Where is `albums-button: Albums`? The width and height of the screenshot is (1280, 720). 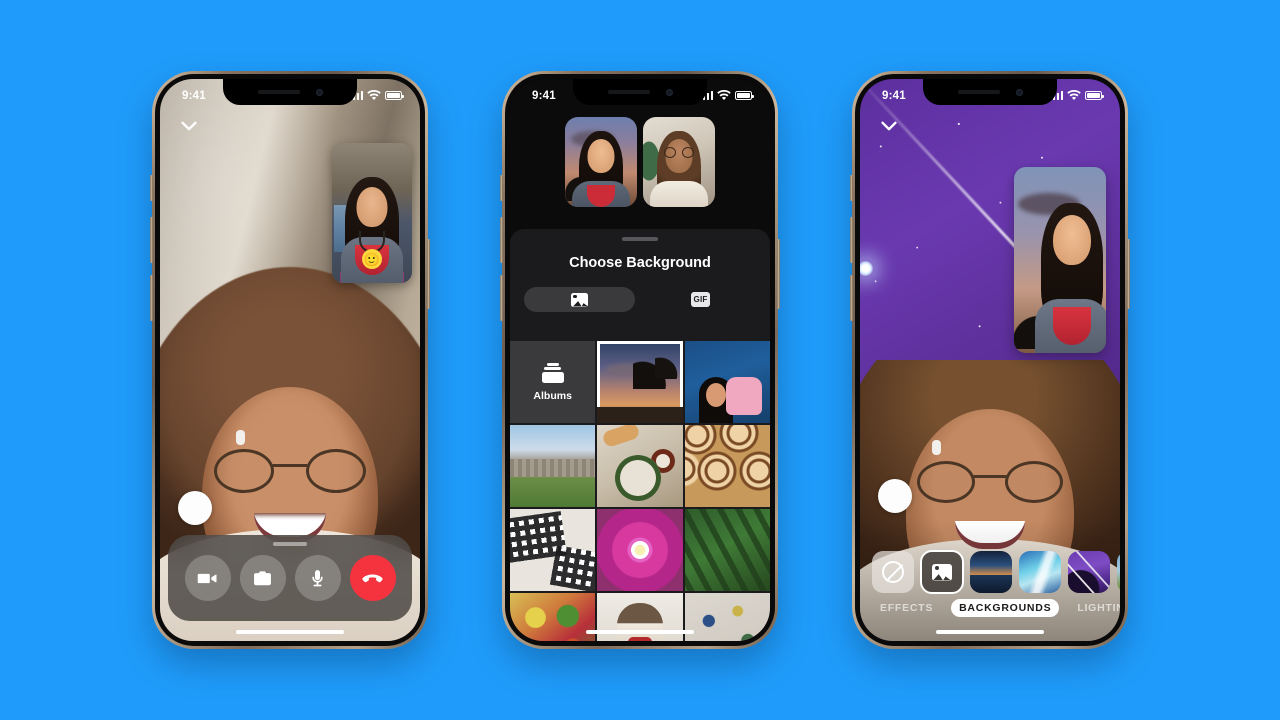 albums-button: Albums is located at coordinates (553, 382).